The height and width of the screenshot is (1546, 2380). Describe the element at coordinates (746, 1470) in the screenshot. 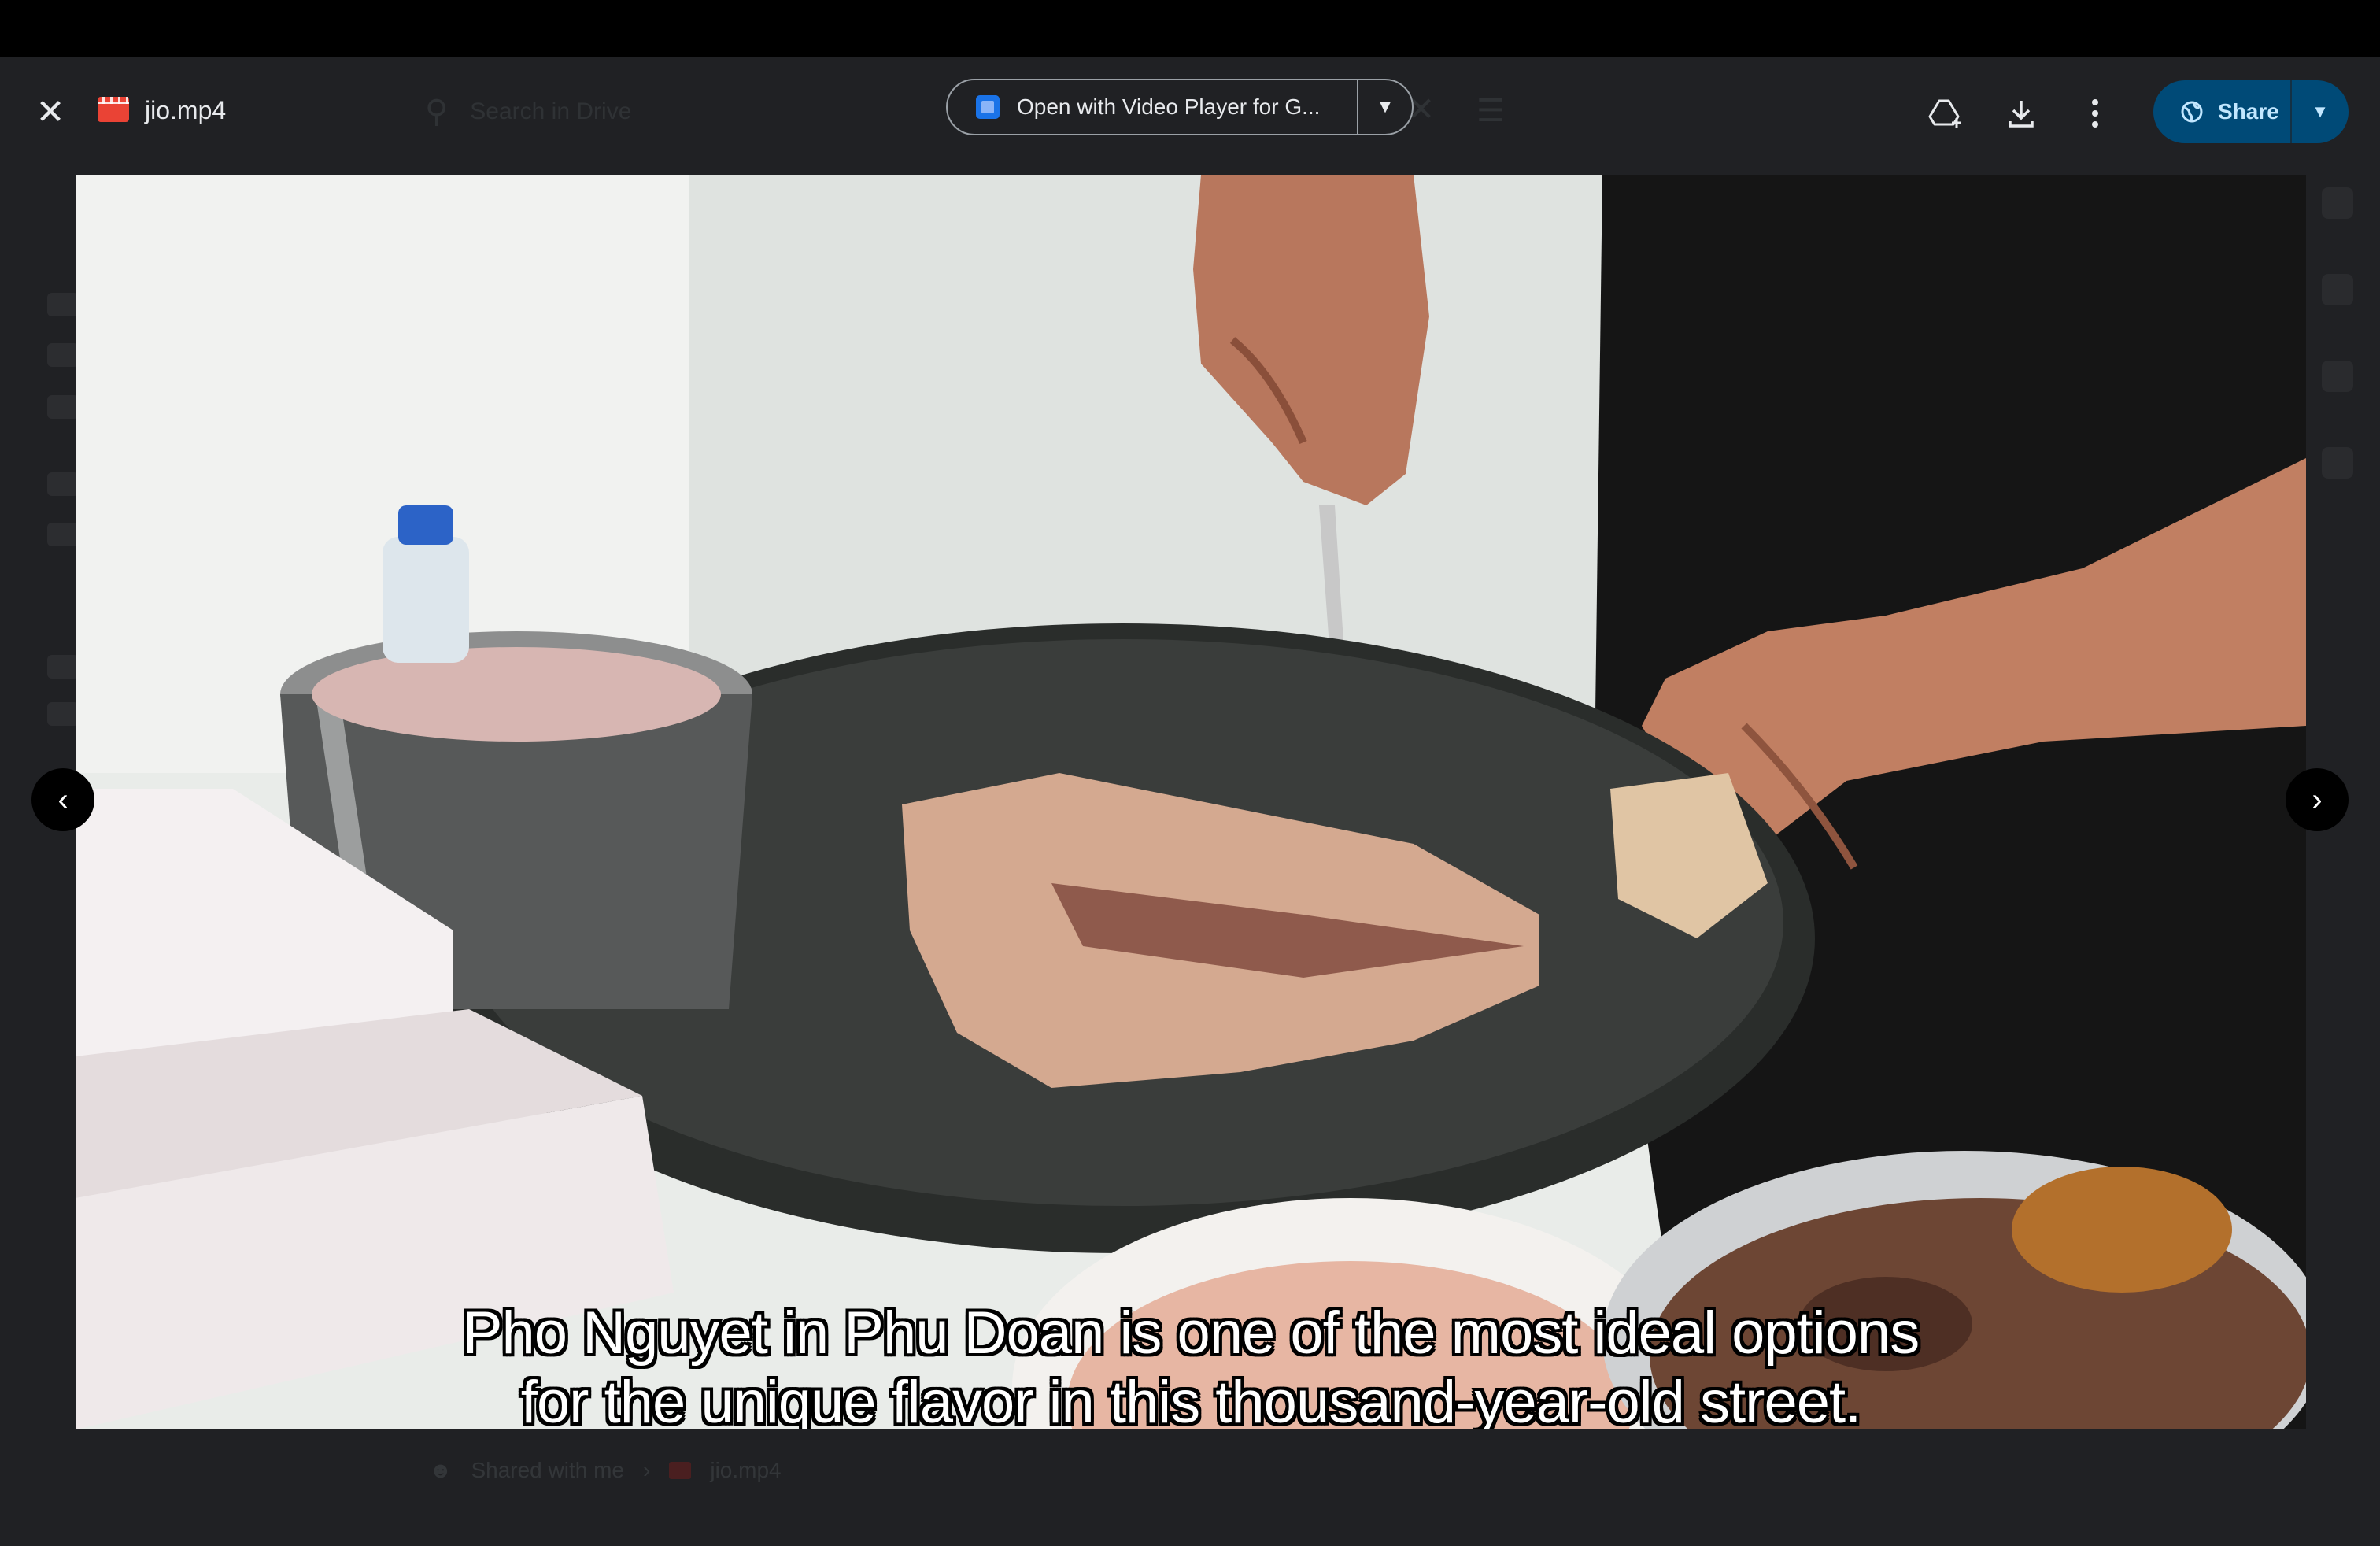

I see `breadcrumb-item: jio.mp4` at that location.